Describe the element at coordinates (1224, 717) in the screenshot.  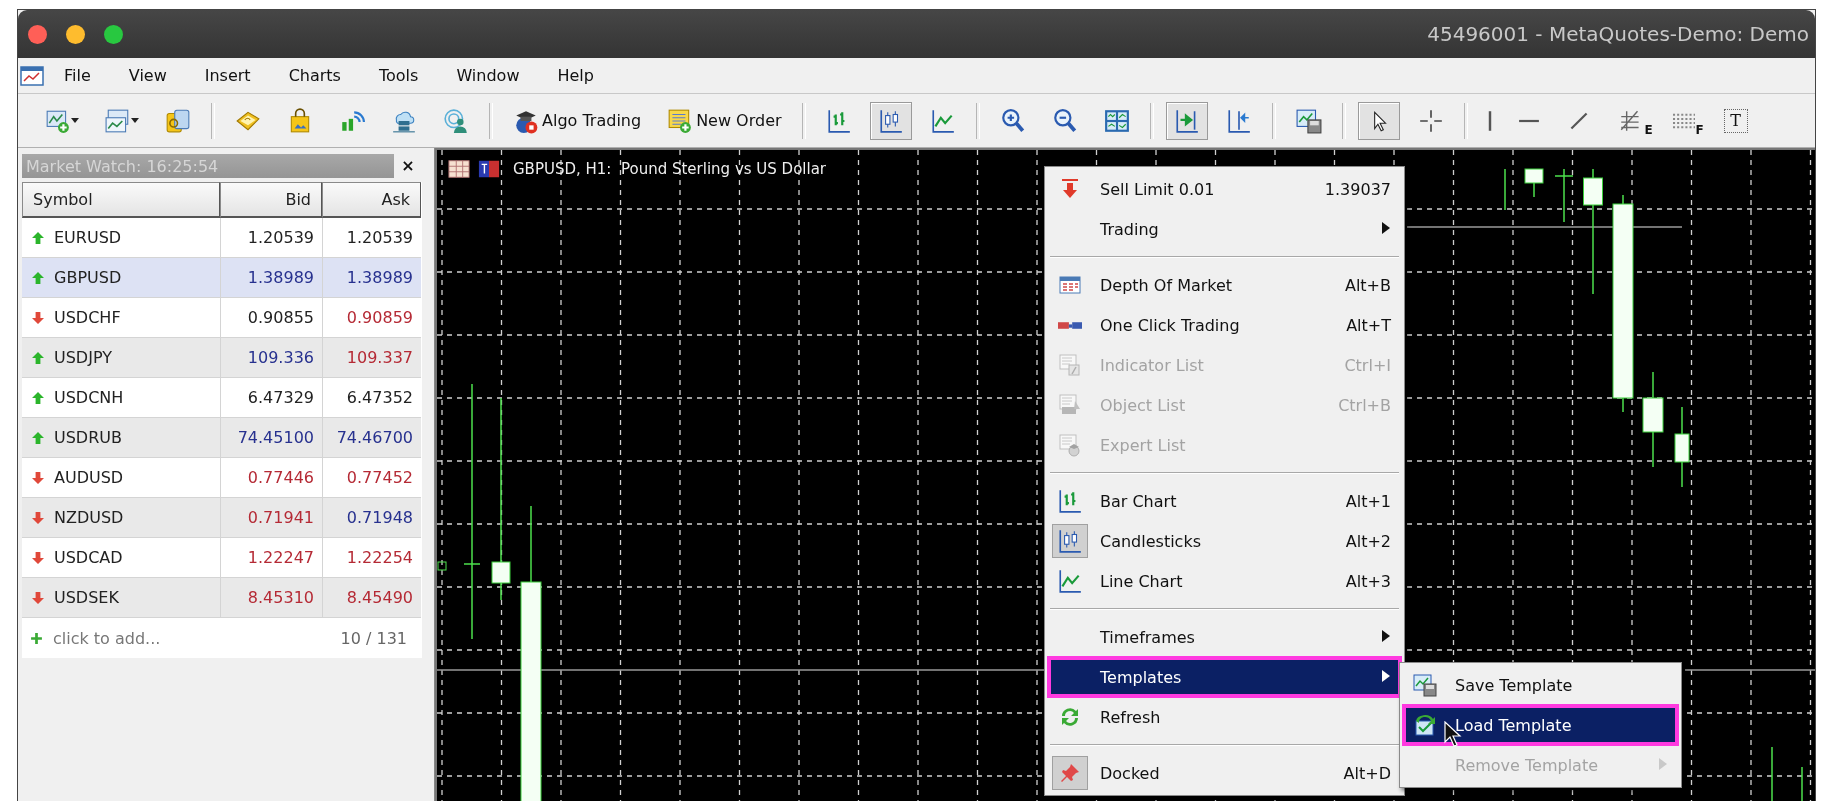
I see `menu-item: Refresh` at that location.